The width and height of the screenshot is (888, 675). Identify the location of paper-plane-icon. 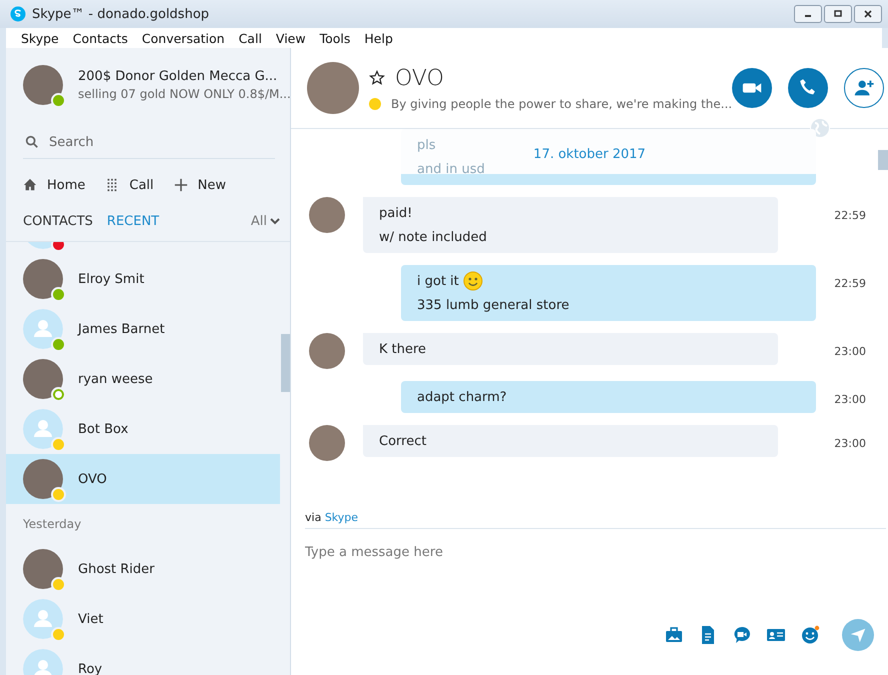
(858, 635).